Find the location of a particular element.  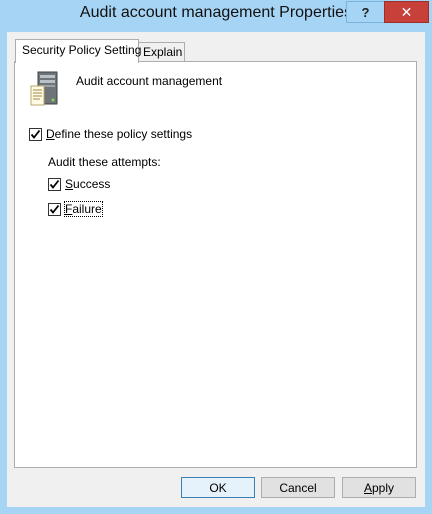

close-icon: ✕ is located at coordinates (406, 11).